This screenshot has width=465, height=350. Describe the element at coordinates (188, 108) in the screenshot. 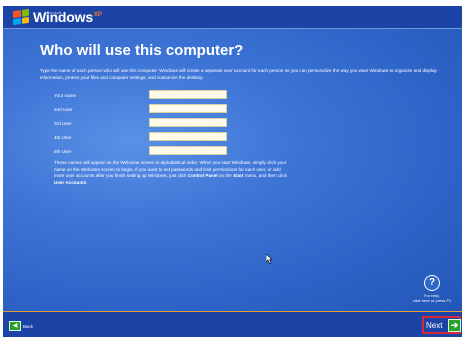

I see `2nd-user-input` at that location.